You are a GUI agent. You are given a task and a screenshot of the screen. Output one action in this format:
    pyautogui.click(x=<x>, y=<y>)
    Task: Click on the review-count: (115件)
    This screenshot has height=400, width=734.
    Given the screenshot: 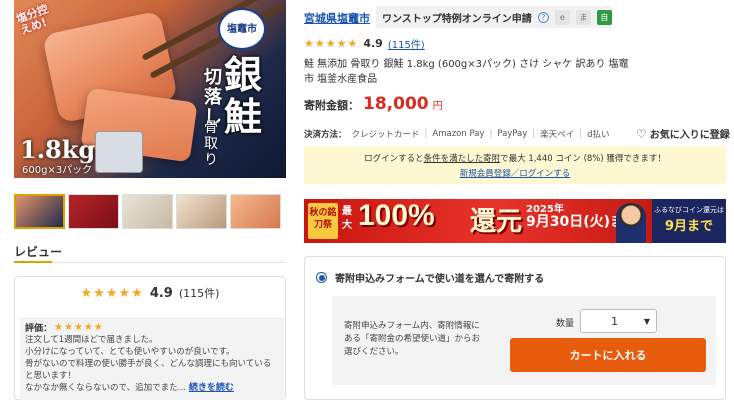 What is the action you would take?
    pyautogui.click(x=199, y=293)
    